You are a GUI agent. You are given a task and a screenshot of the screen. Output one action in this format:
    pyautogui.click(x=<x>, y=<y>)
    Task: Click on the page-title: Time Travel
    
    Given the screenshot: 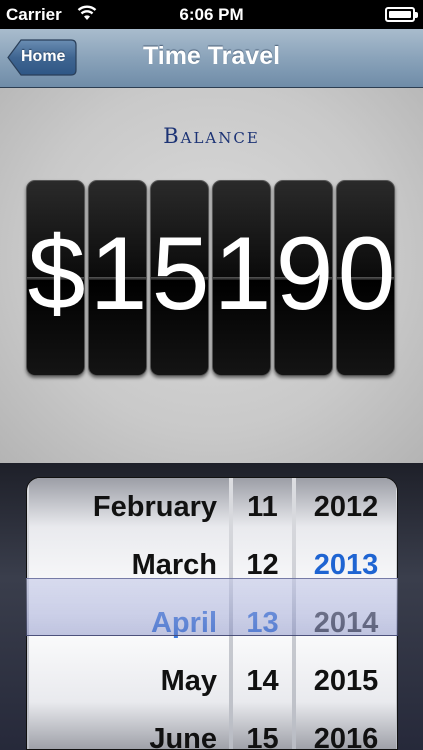 What is the action you would take?
    pyautogui.click(x=211, y=56)
    